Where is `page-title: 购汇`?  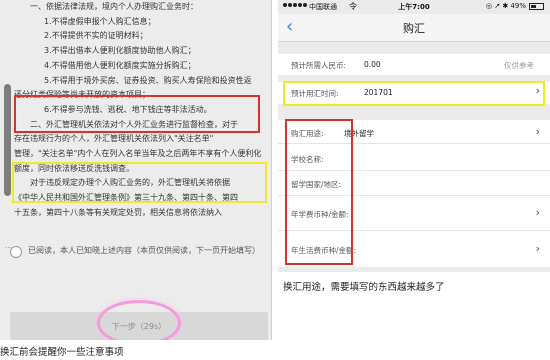
page-title: 购汇 is located at coordinates (414, 28).